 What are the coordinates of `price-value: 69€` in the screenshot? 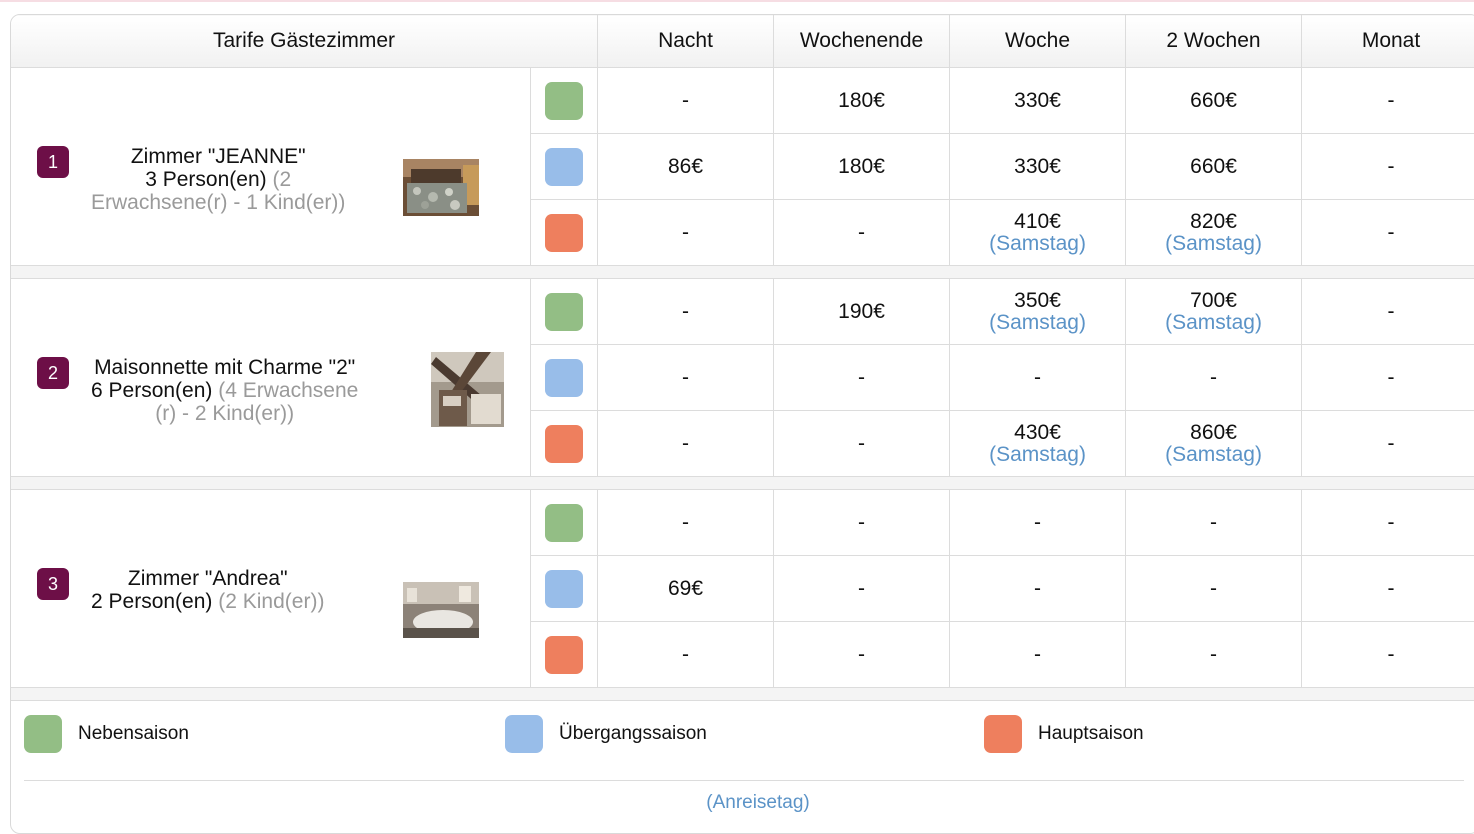 It's located at (685, 589).